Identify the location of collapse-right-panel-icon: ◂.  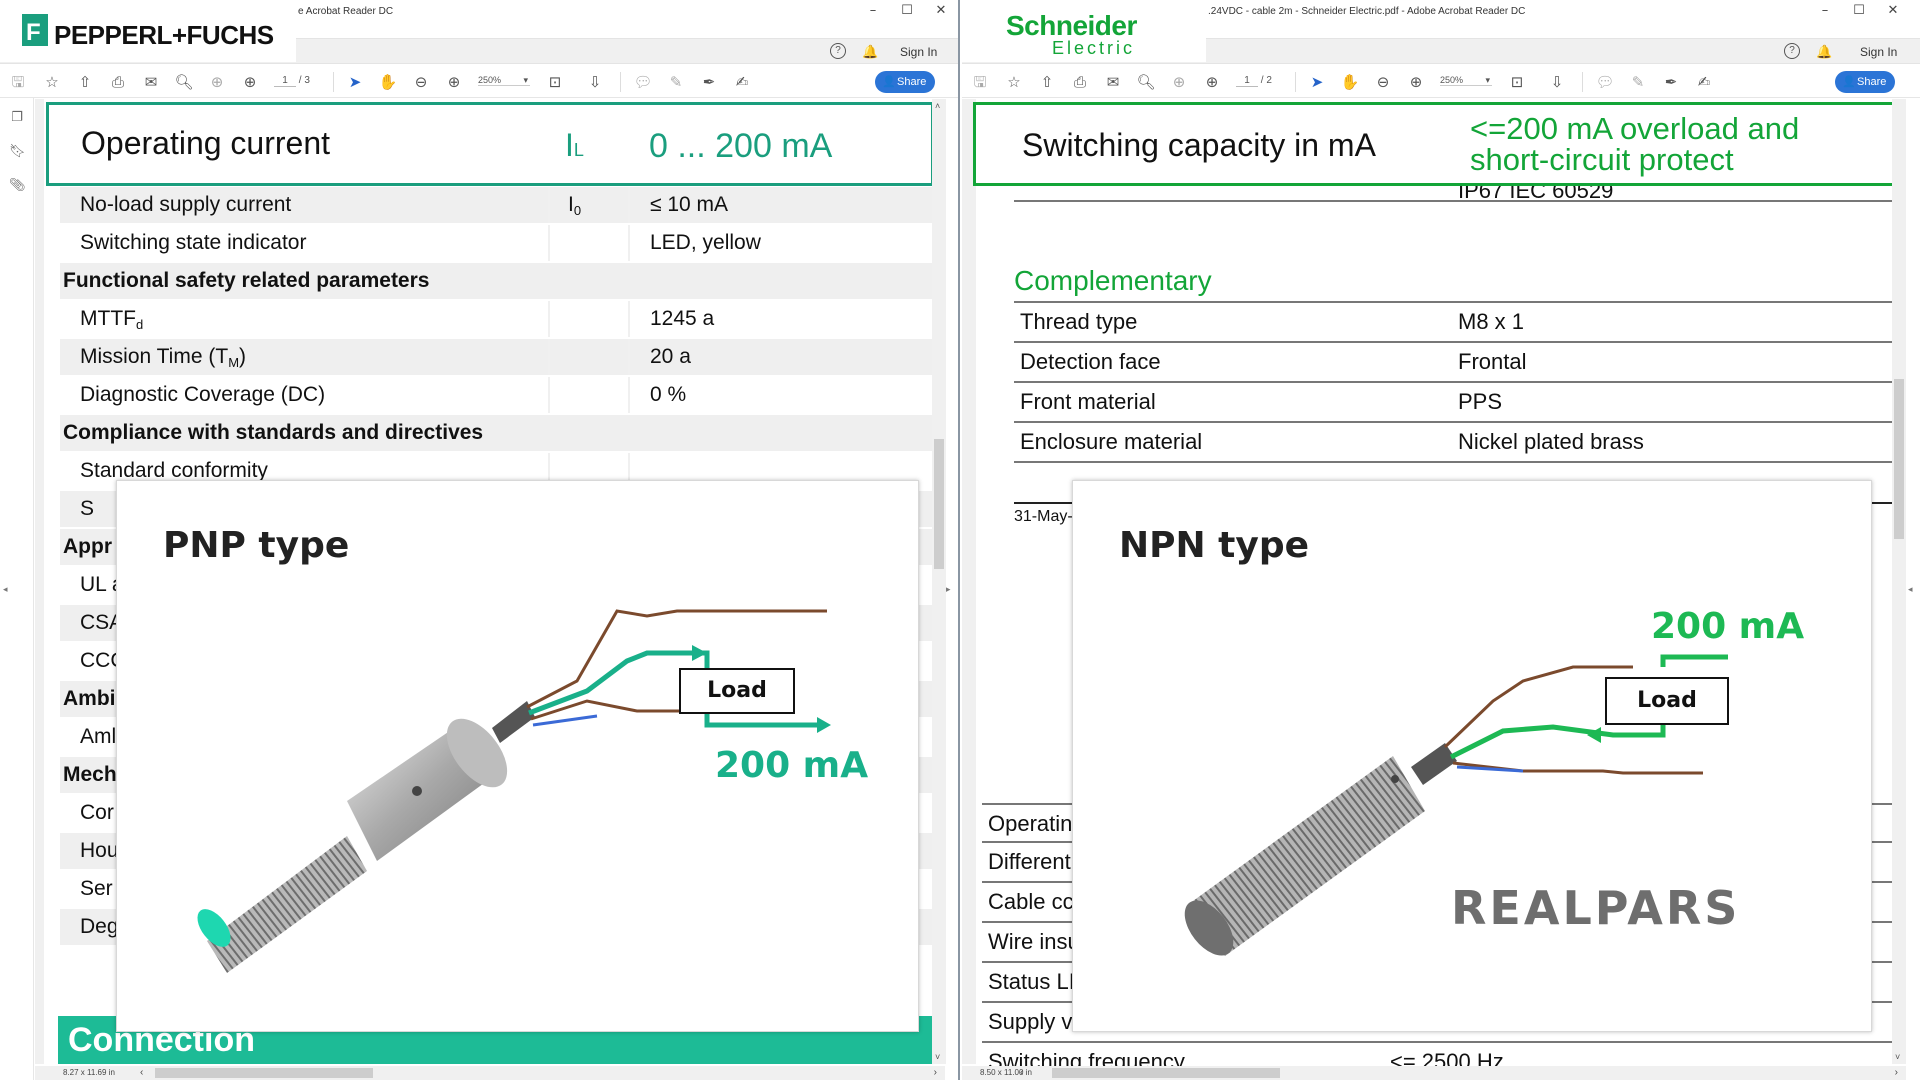
(1910, 589).